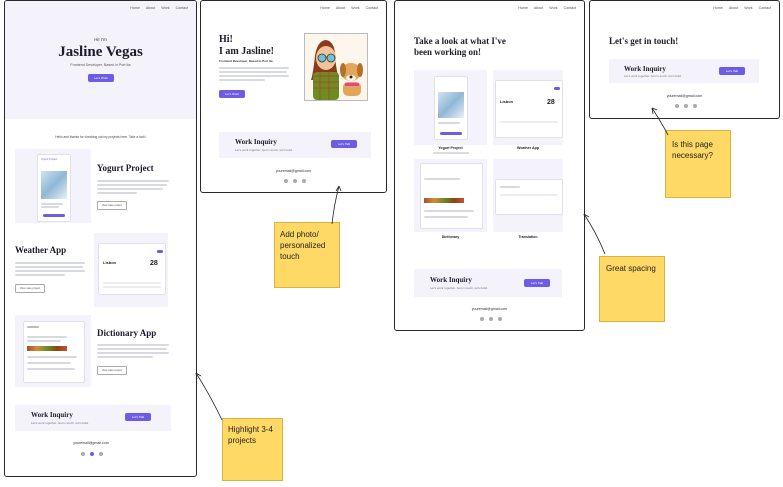 The height and width of the screenshot is (487, 783). Describe the element at coordinates (594, 234) in the screenshot. I see `arrow-spacing` at that location.